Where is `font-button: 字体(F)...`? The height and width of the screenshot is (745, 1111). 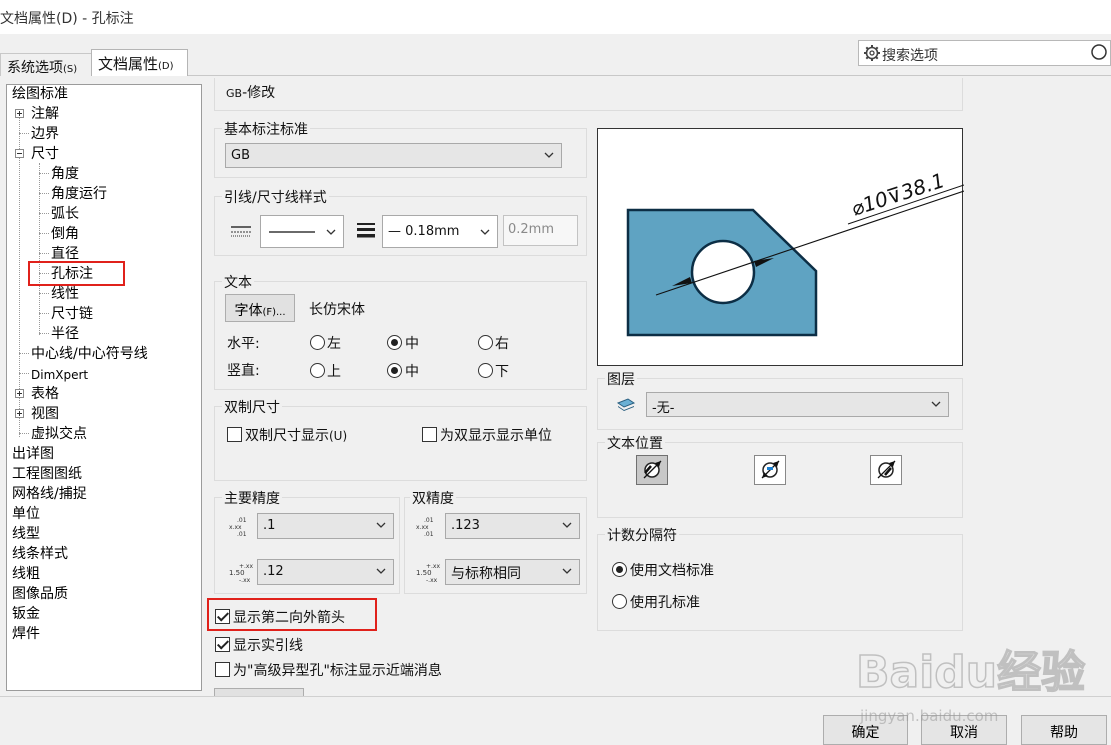 font-button: 字体(F)... is located at coordinates (260, 308).